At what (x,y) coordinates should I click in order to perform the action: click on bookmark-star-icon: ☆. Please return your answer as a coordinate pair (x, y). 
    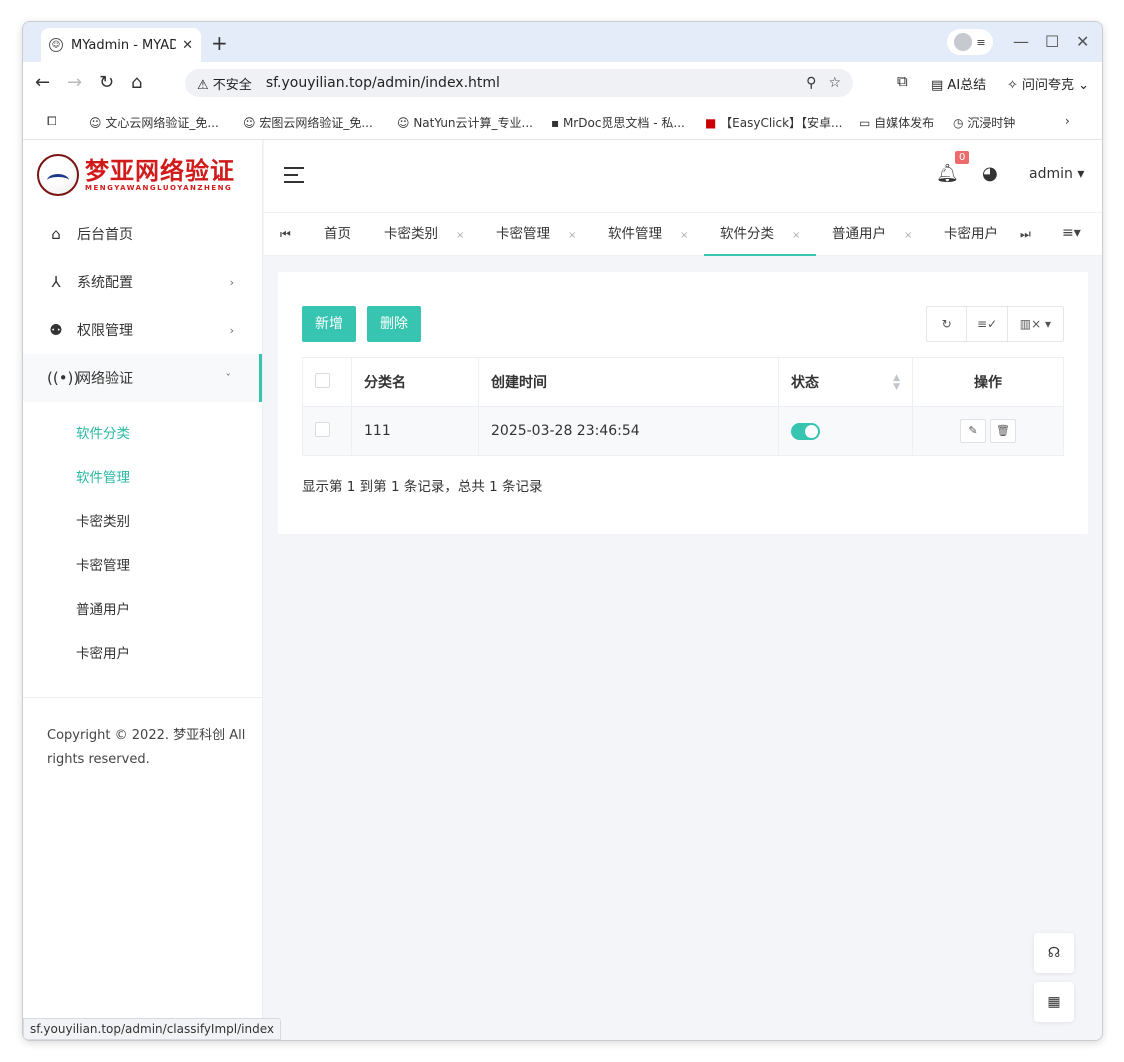
    Looking at the image, I should click on (834, 83).